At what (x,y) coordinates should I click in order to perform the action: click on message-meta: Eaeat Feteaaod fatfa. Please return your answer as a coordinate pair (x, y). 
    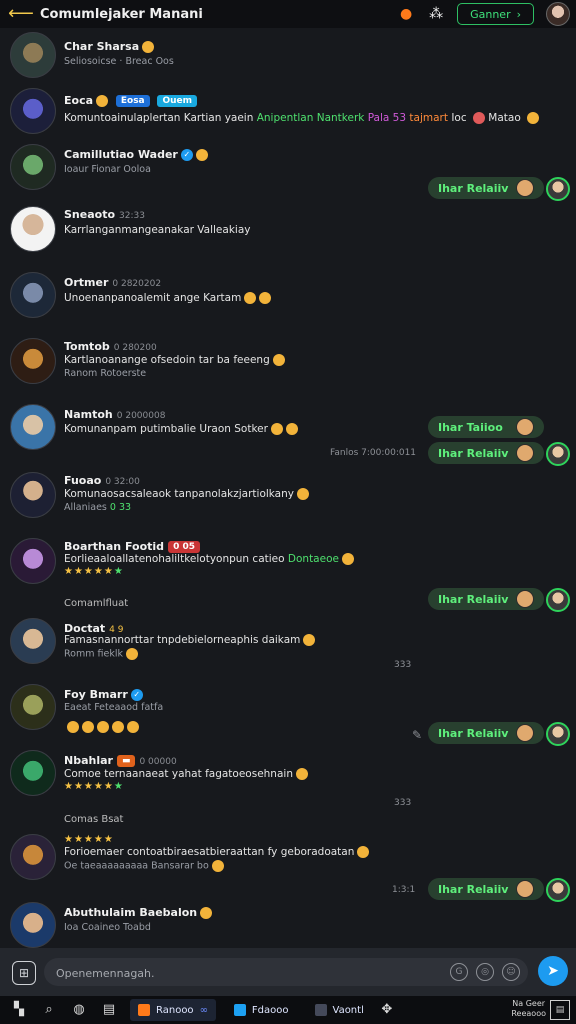
    Looking at the image, I should click on (114, 707).